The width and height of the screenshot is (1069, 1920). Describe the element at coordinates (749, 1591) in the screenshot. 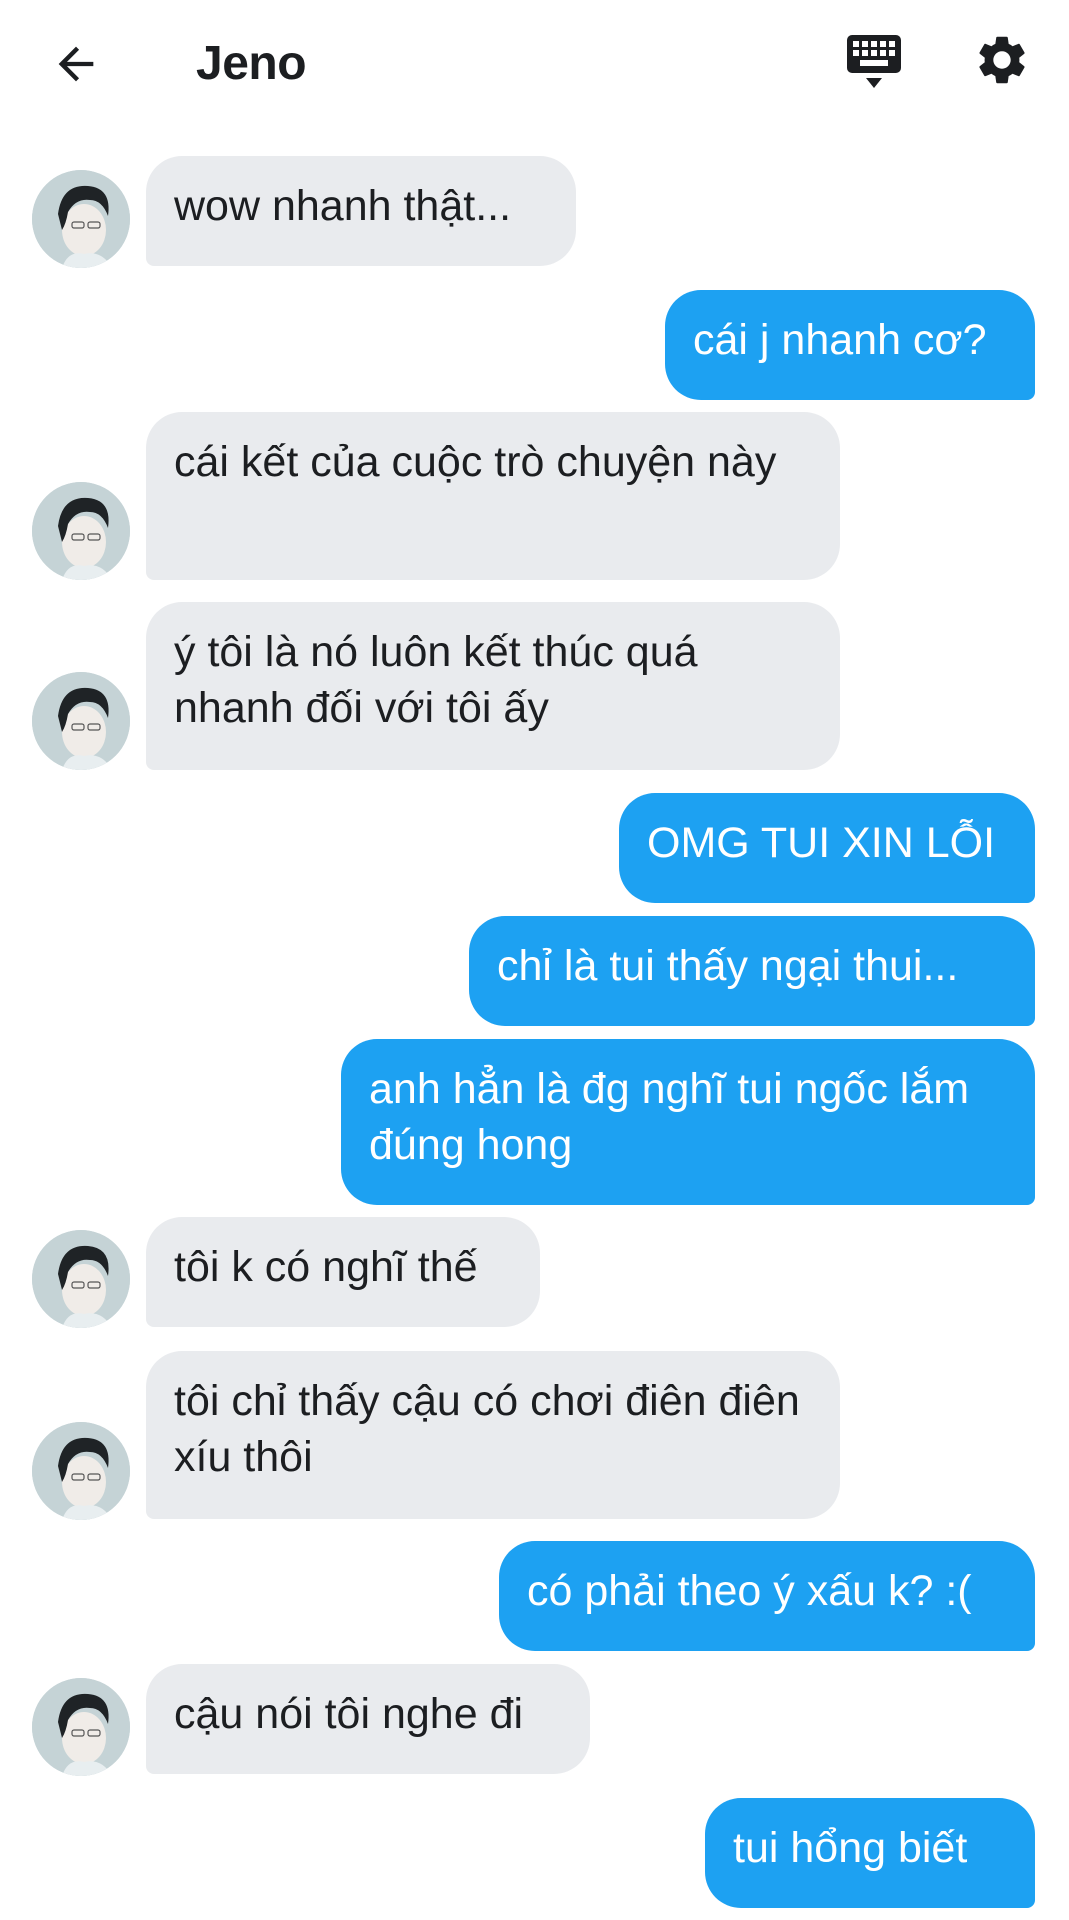

I see `message-text: có phải theo ý xấu k? :(` at that location.